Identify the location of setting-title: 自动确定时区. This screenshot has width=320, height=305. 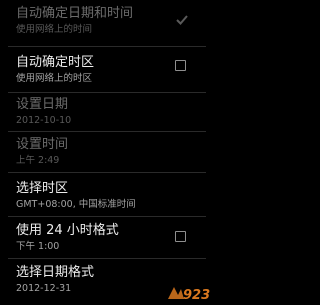
(55, 62).